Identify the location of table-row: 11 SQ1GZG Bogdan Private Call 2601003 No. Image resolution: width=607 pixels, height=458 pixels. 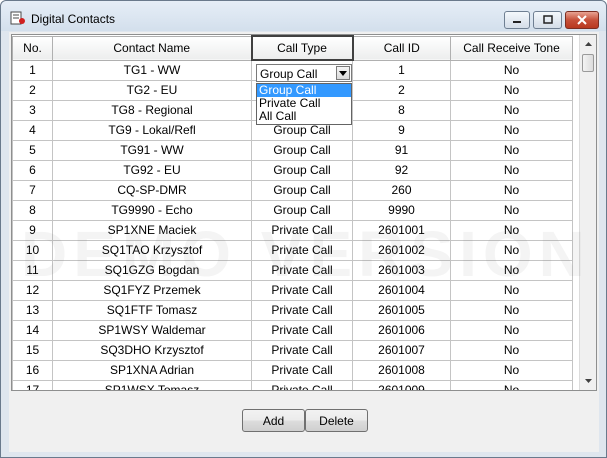
(292, 270).